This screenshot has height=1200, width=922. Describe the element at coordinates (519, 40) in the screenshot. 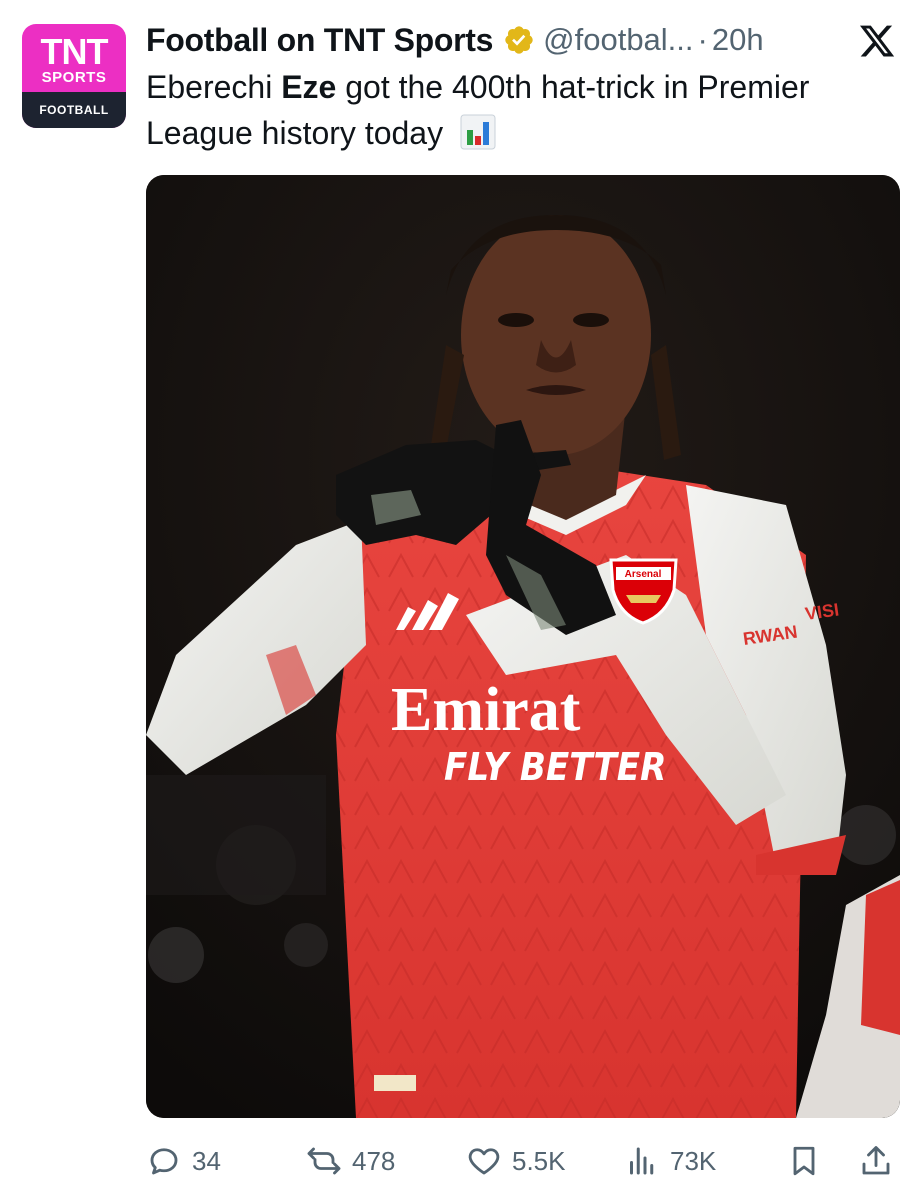

I see `verified-badge-icon` at that location.